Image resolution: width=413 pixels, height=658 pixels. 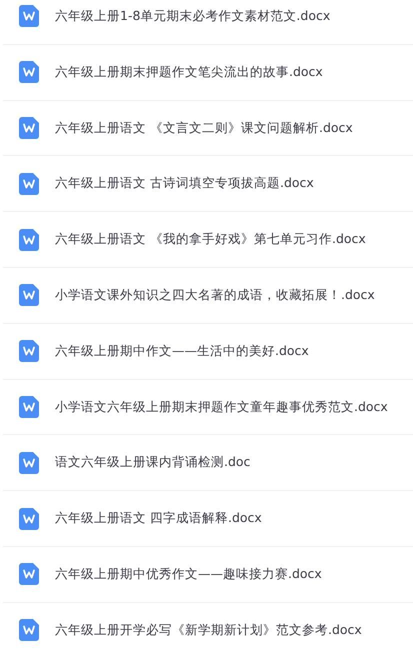 What do you see at coordinates (182, 351) in the screenshot?
I see `file-name: 六年级上册期中作文——生活中的美好.docx` at bounding box center [182, 351].